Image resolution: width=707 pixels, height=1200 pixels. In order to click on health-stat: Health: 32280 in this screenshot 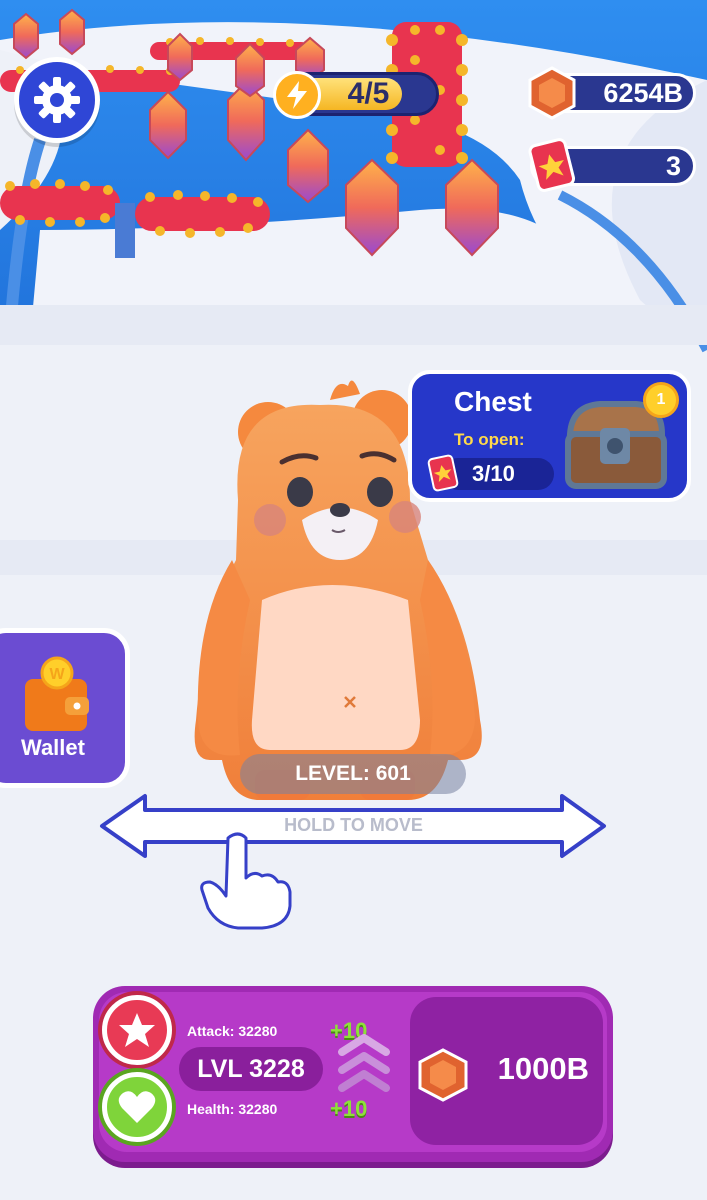, I will do `click(232, 1109)`.